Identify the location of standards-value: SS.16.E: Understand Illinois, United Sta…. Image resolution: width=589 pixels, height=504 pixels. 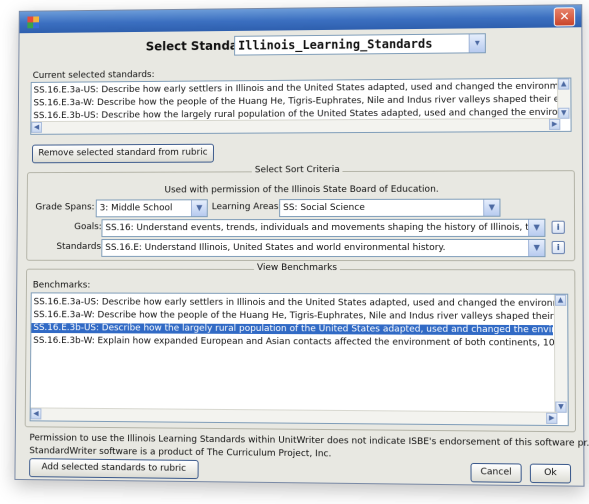
(275, 248).